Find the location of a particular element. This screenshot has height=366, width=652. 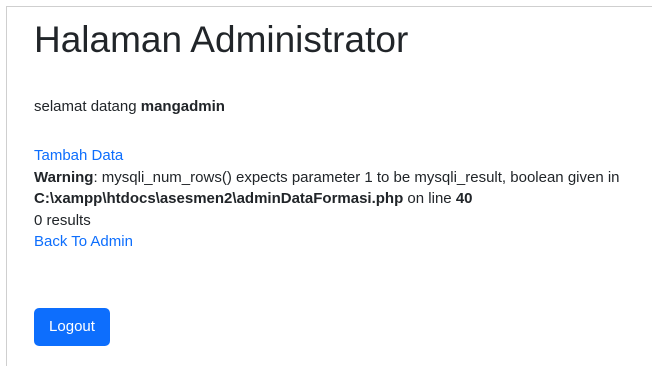

welcome-text: selamat datang is located at coordinates (87, 106).